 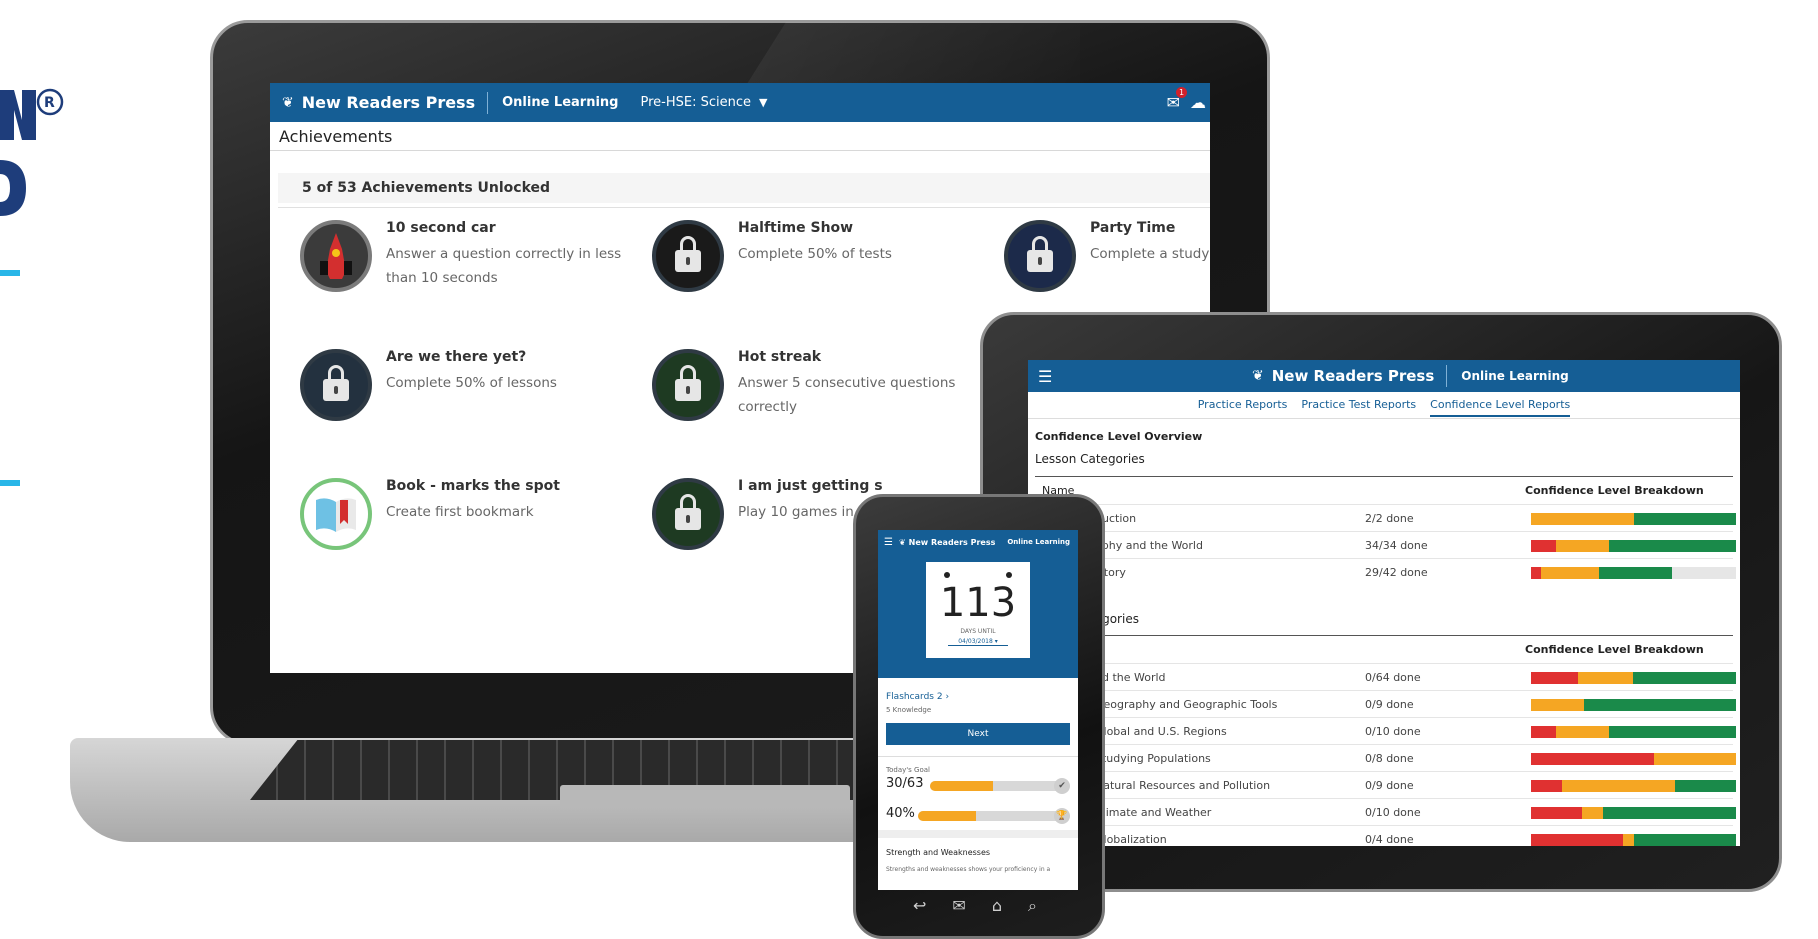 I want to click on achievement-desc: Complete 50% of lessons, so click(x=471, y=383).